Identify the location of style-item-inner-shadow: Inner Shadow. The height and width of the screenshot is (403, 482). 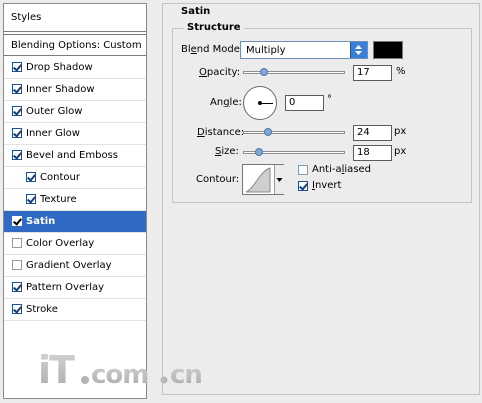
(75, 90).